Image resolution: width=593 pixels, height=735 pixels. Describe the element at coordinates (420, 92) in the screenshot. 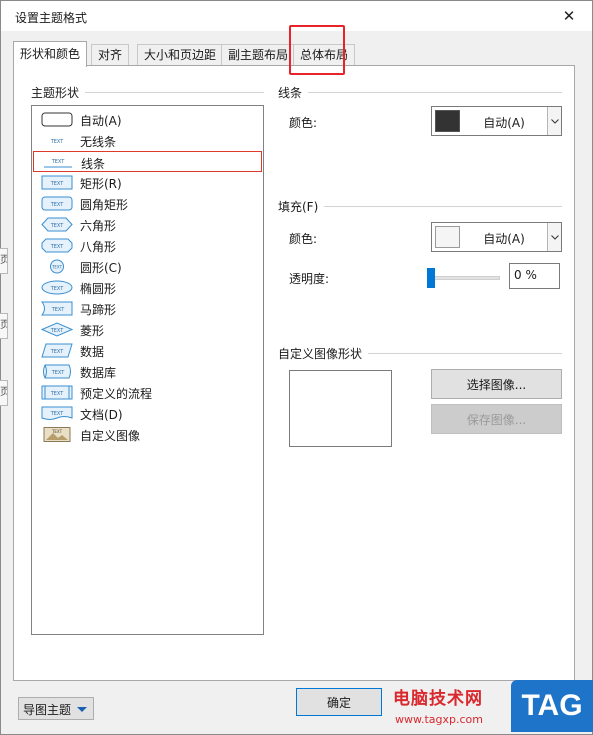

I see `divider` at that location.